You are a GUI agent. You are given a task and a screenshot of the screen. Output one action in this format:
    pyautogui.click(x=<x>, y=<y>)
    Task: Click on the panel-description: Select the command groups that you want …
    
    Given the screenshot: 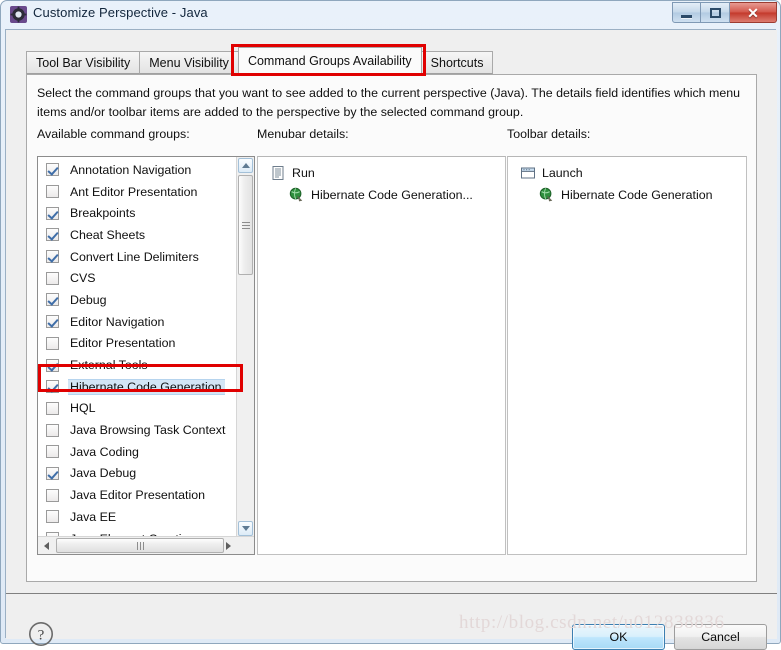 What is the action you would take?
    pyautogui.click(x=388, y=102)
    